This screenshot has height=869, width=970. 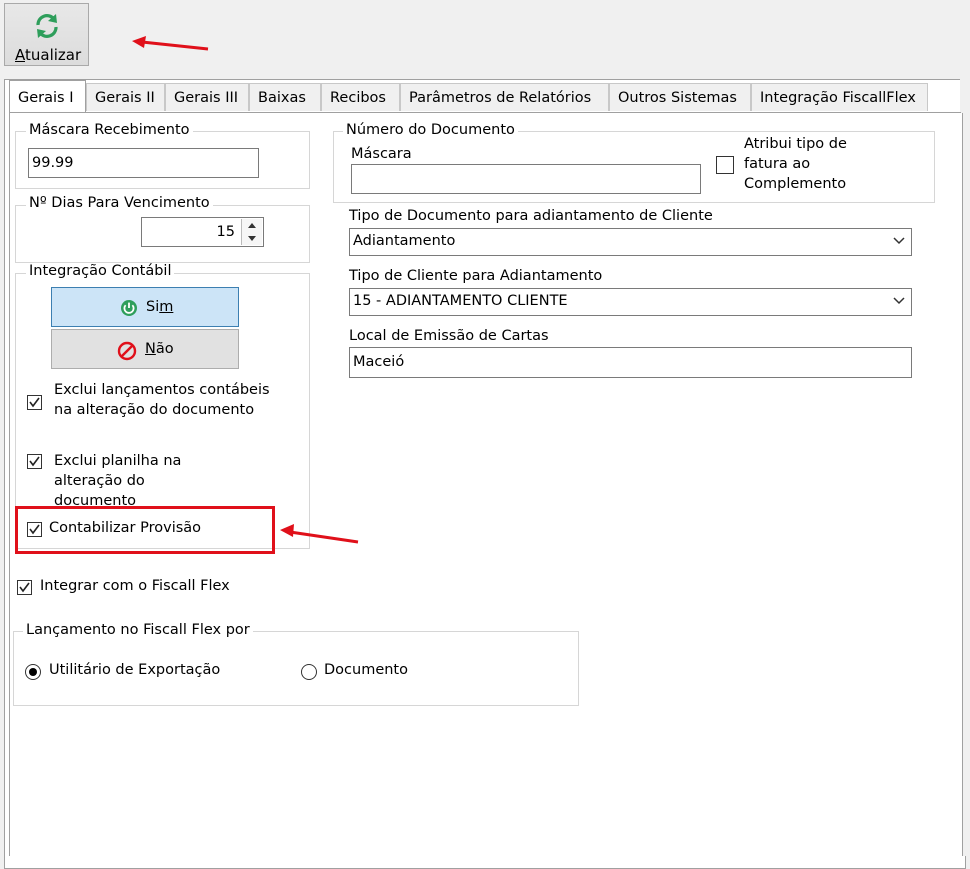 What do you see at coordinates (485, 35) in the screenshot?
I see `toolbar: Atualizar` at bounding box center [485, 35].